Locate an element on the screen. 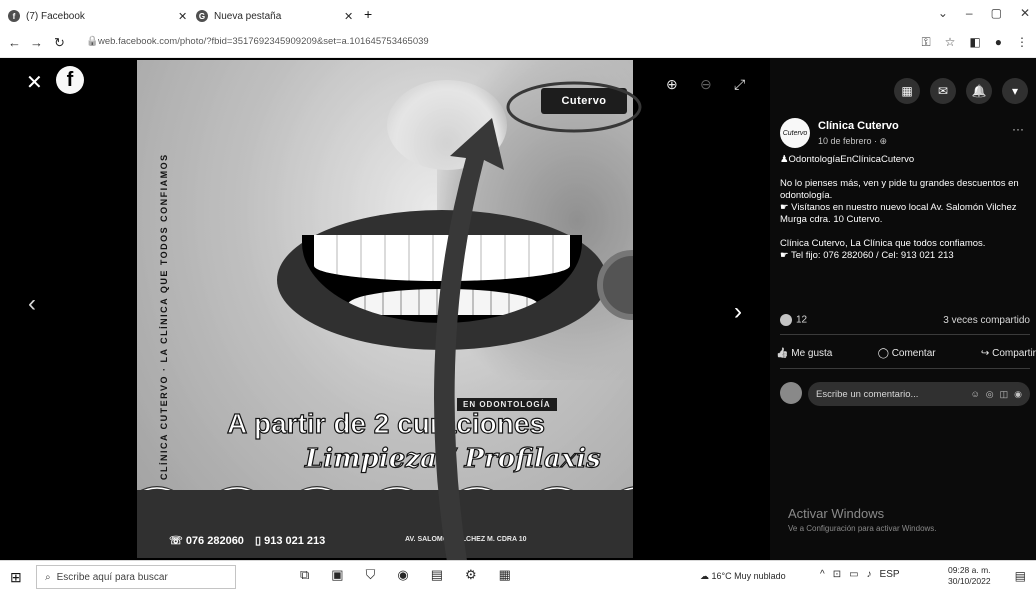  promo-headline: A partir de 2 curaciones is located at coordinates (385, 423).